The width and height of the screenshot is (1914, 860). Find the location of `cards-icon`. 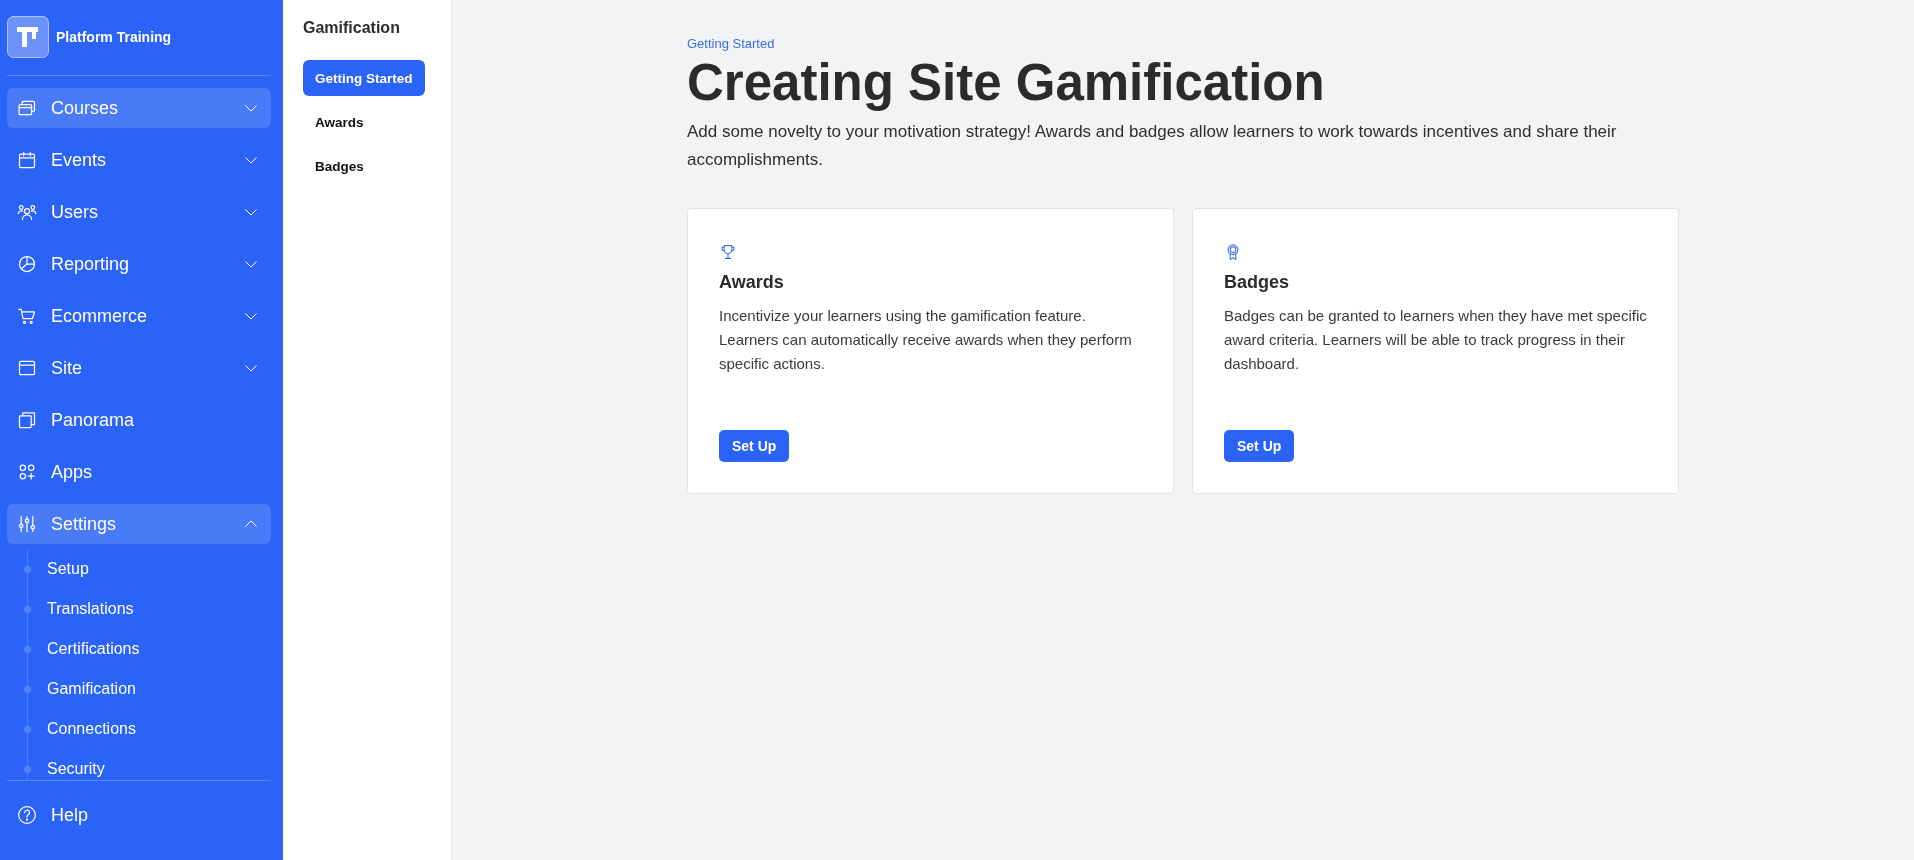

cards-icon is located at coordinates (27, 108).